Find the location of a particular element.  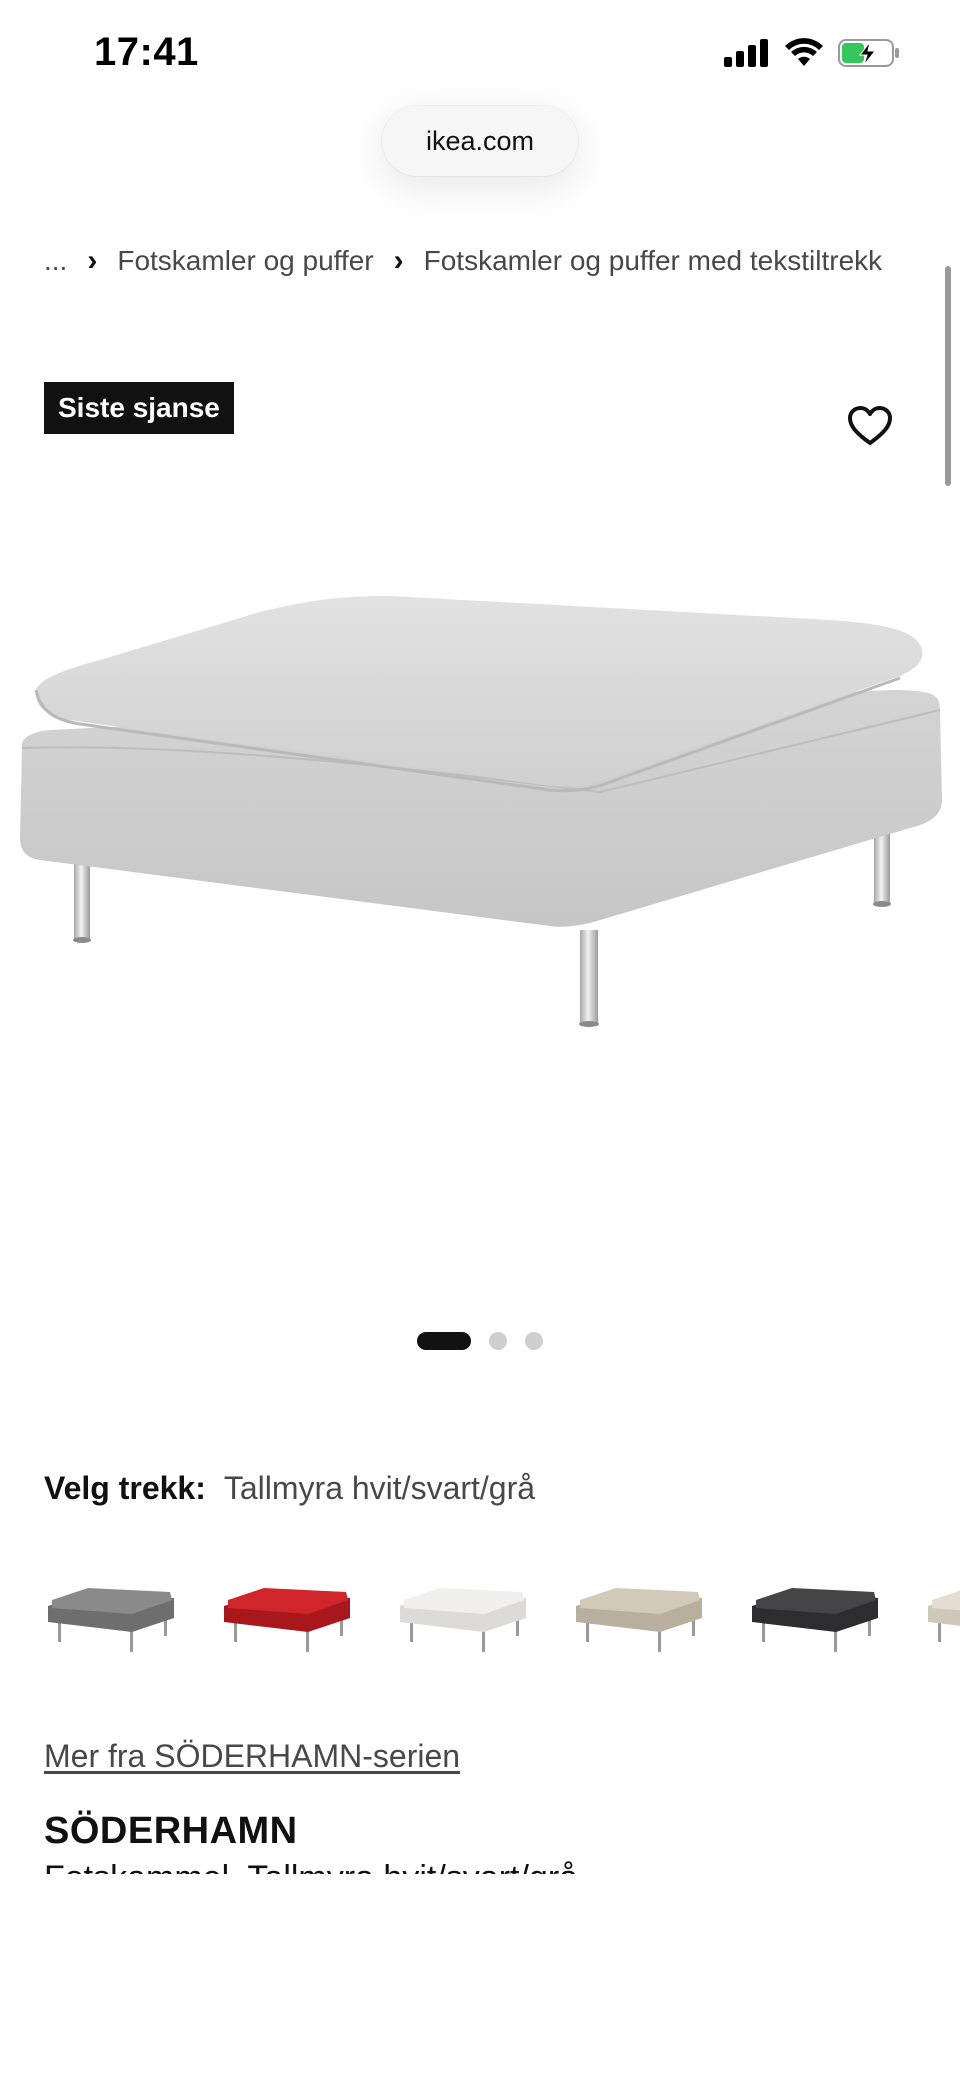

cover-swatches is located at coordinates (502, 1623).